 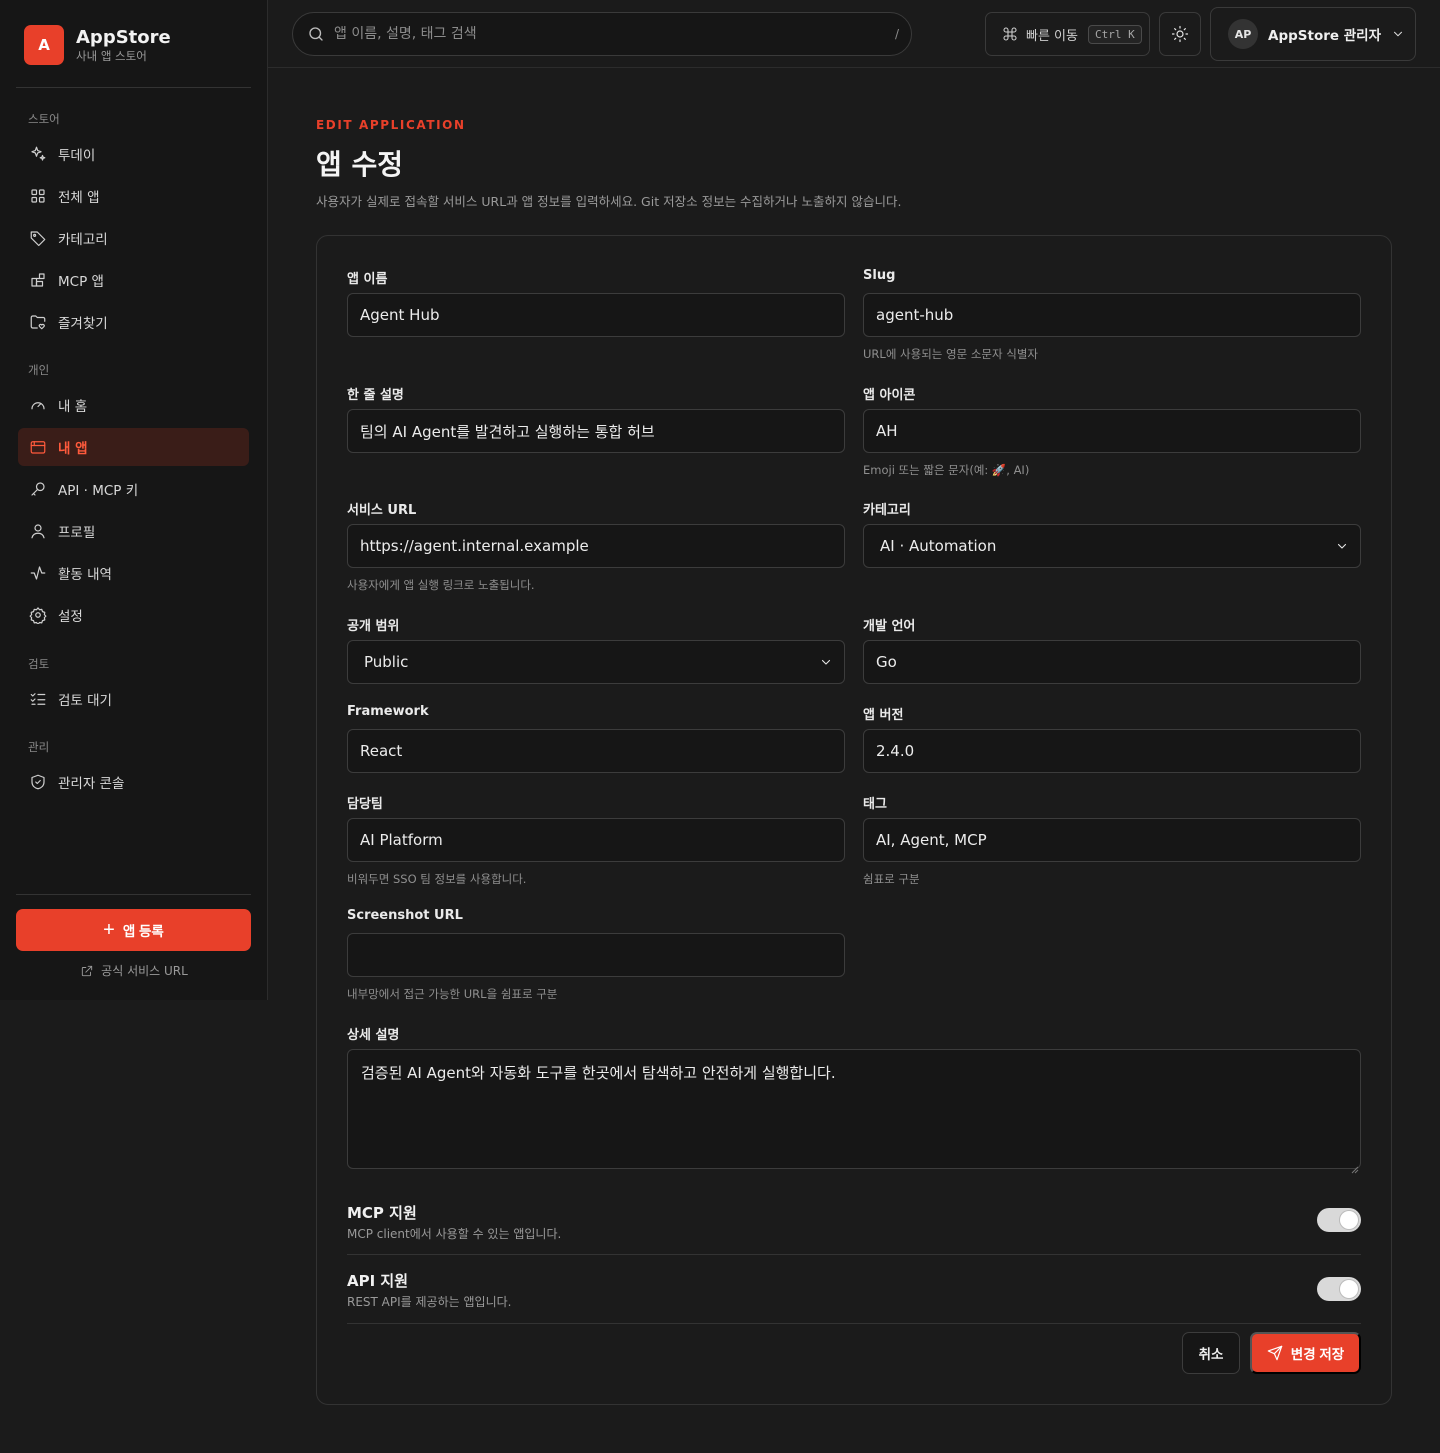 What do you see at coordinates (133, 447) in the screenshot?
I see `sidebar-item-my-apps: 내 앱` at bounding box center [133, 447].